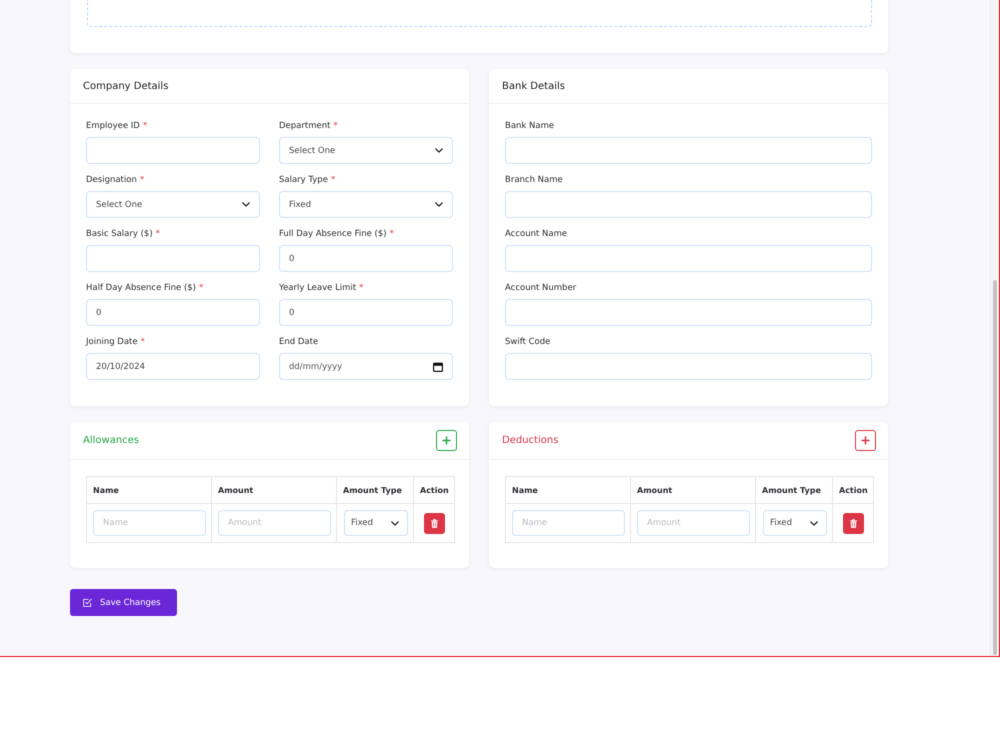 This screenshot has height=750, width=1000. What do you see at coordinates (333, 234) in the screenshot?
I see `field-label: Full Day Absence Fine ($)` at bounding box center [333, 234].